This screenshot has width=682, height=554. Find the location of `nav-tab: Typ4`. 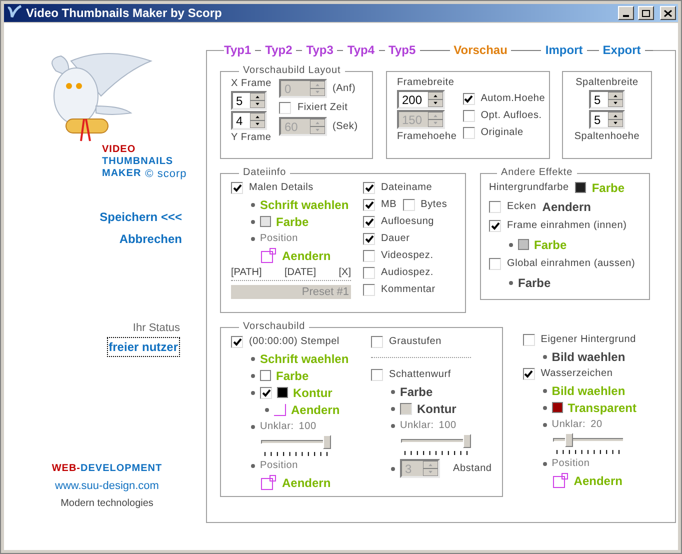

nav-tab: Typ4 is located at coordinates (360, 50).